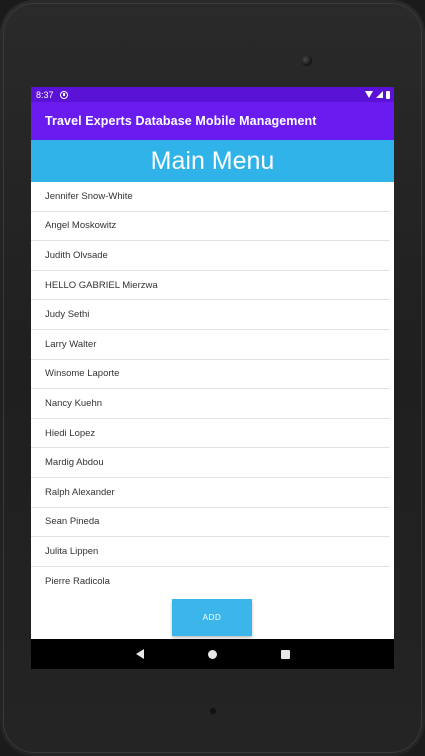 The width and height of the screenshot is (425, 756). Describe the element at coordinates (210, 463) in the screenshot. I see `list-item: Mardig Abdou` at that location.